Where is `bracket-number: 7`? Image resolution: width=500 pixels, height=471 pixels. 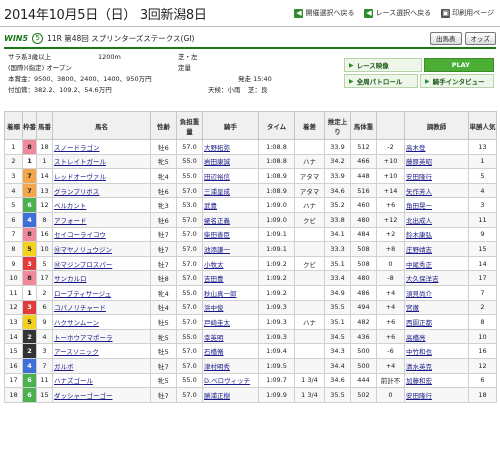
bracket-number: 7 is located at coordinates (29, 190).